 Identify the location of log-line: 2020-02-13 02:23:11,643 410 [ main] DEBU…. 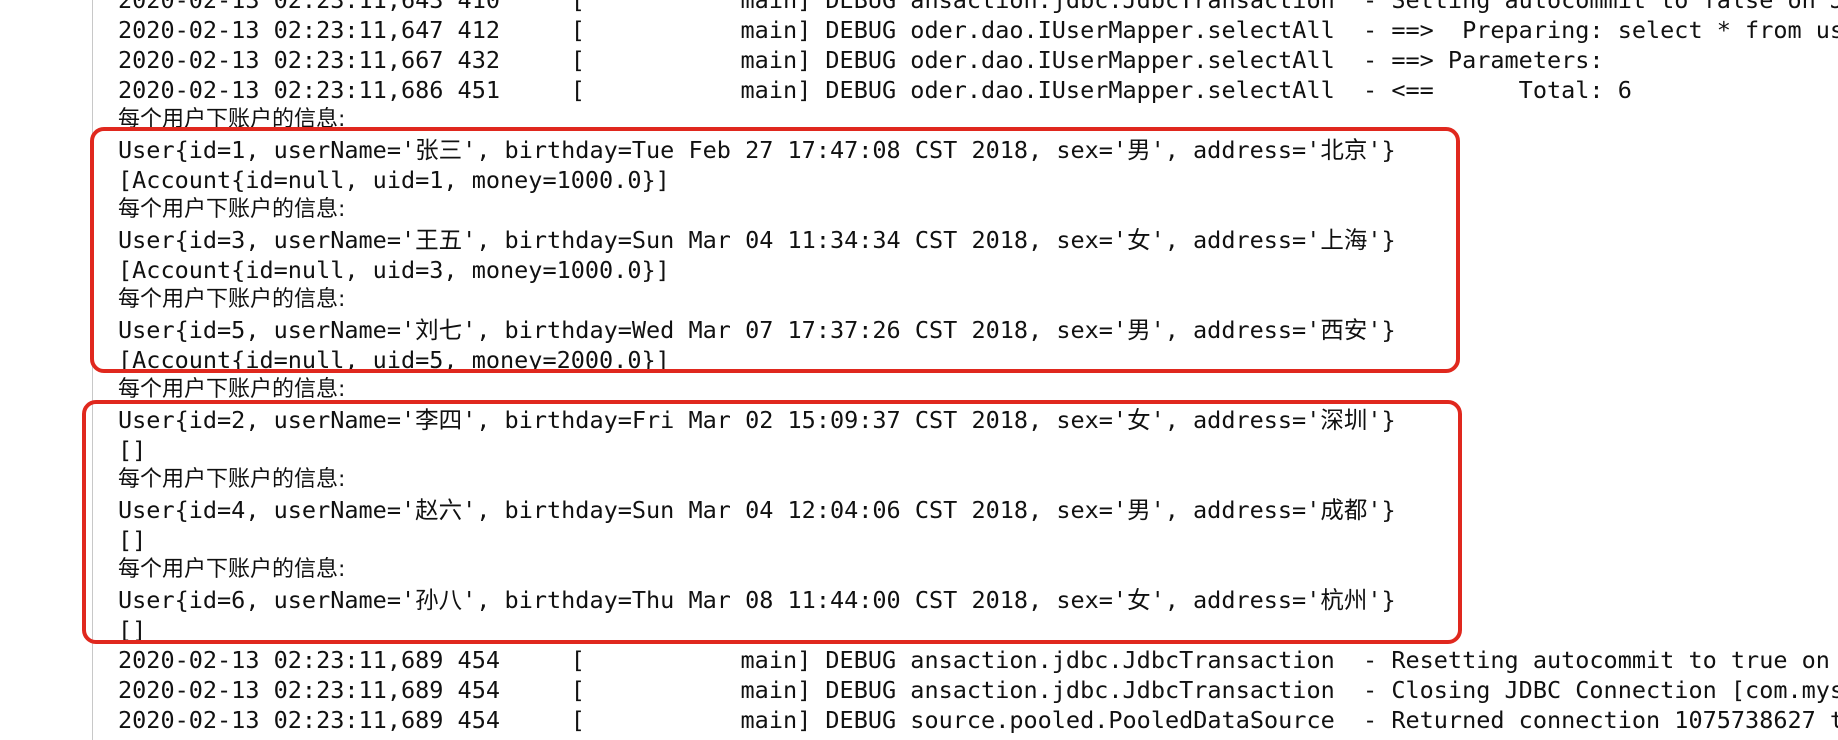
(978, 7).